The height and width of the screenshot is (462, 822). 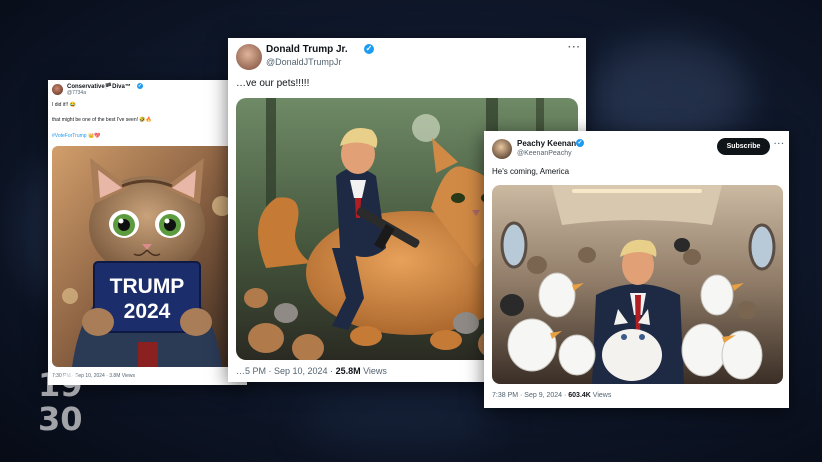 What do you see at coordinates (307, 49) in the screenshot?
I see `display-name: Donald Trump Jr.` at bounding box center [307, 49].